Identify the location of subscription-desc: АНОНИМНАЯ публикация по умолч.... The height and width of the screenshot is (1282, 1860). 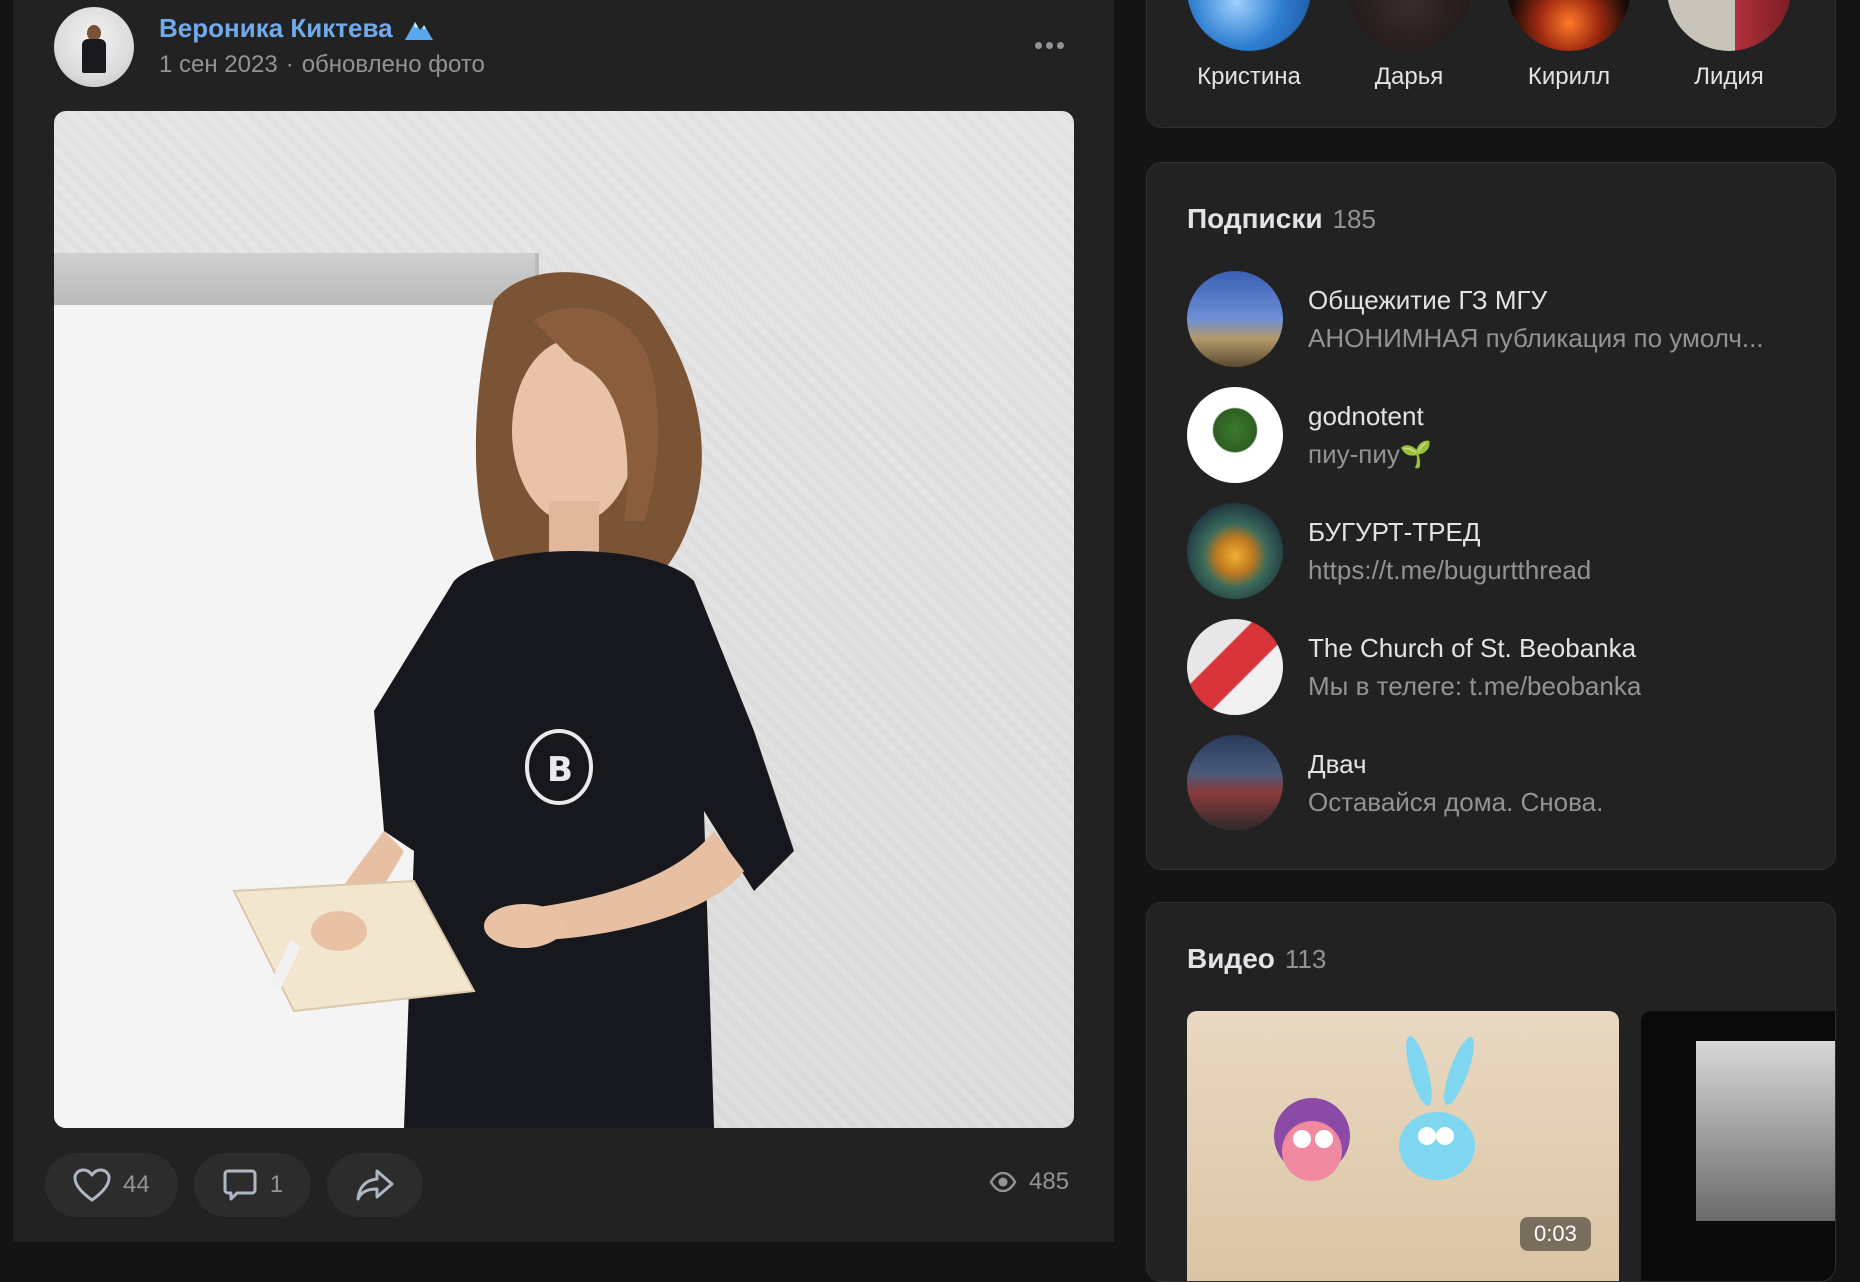
(1536, 338).